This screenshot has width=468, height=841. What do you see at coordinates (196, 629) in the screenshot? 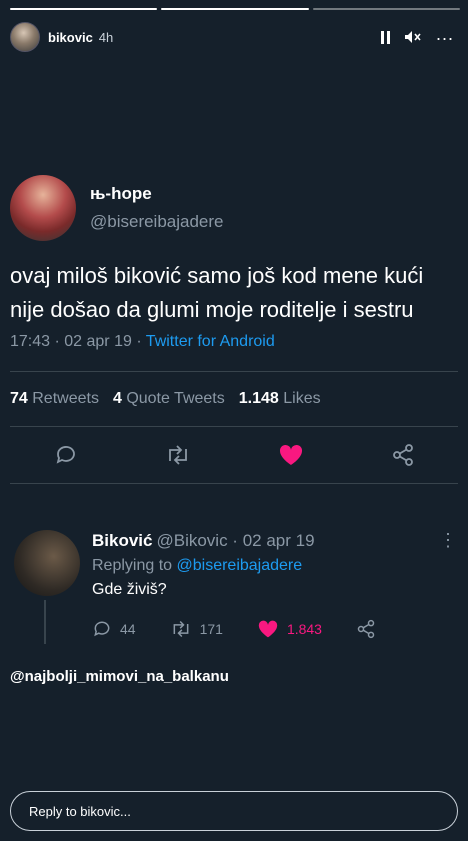
I see `reply-retweet-button: 171` at bounding box center [196, 629].